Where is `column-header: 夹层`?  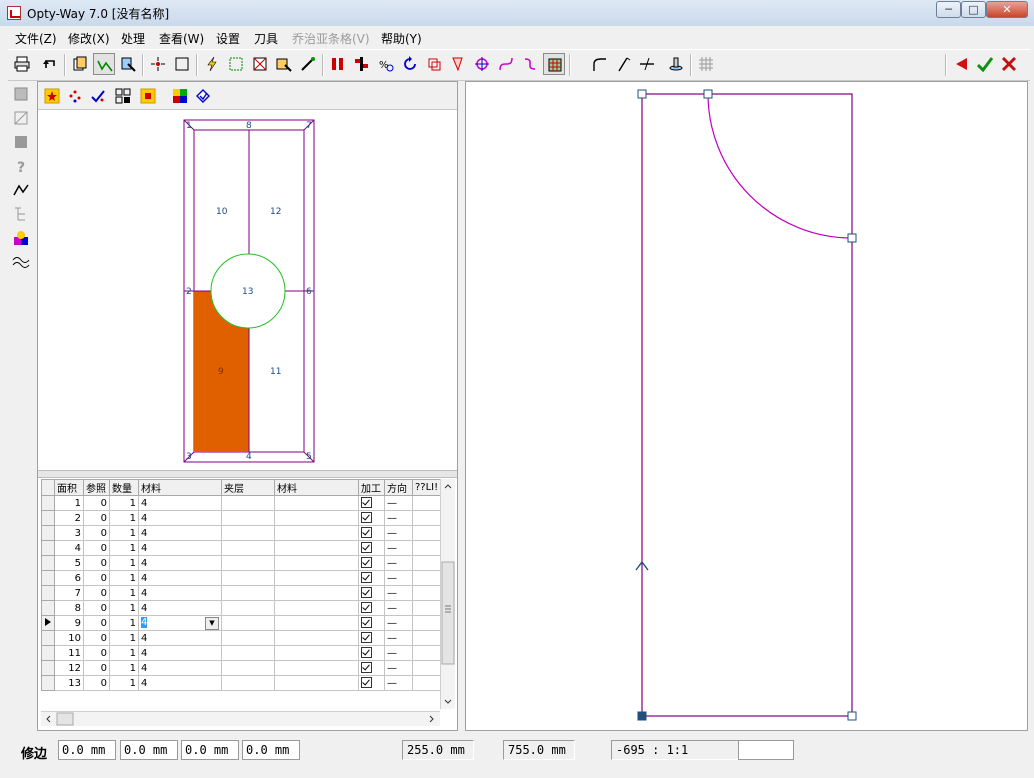
column-header: 夹层 is located at coordinates (248, 487).